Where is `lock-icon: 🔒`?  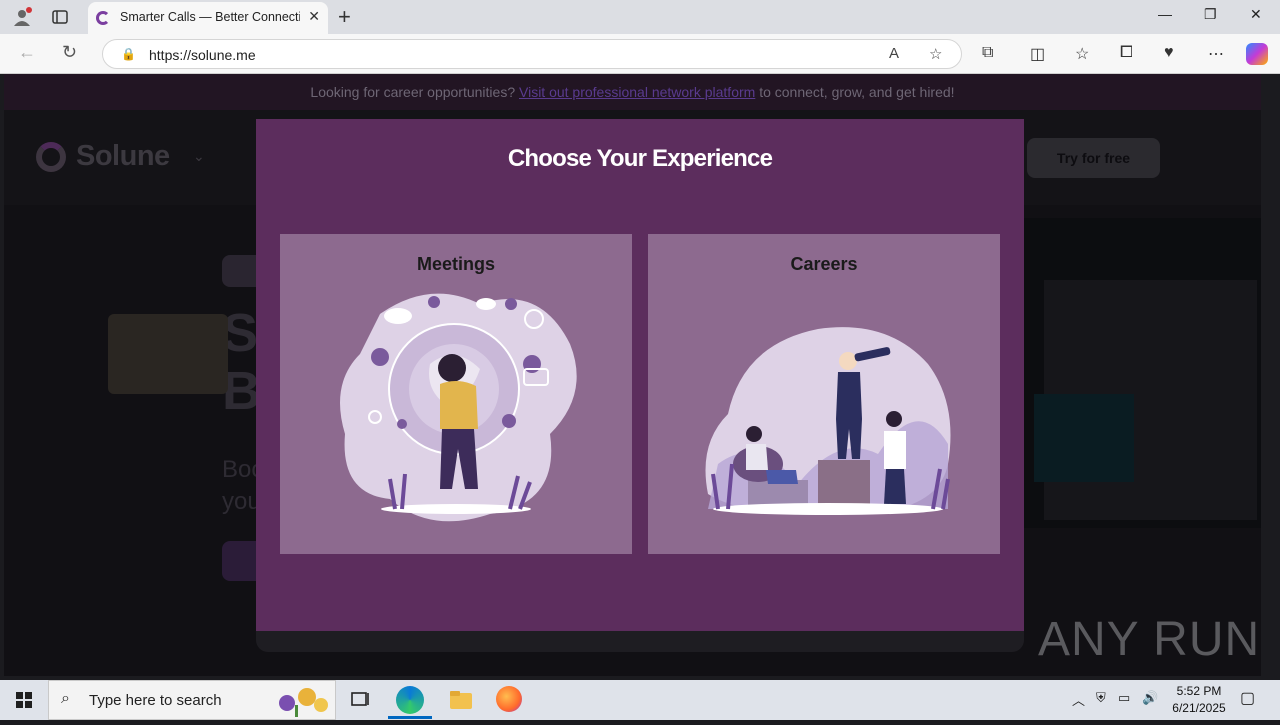
lock-icon: 🔒 is located at coordinates (128, 54).